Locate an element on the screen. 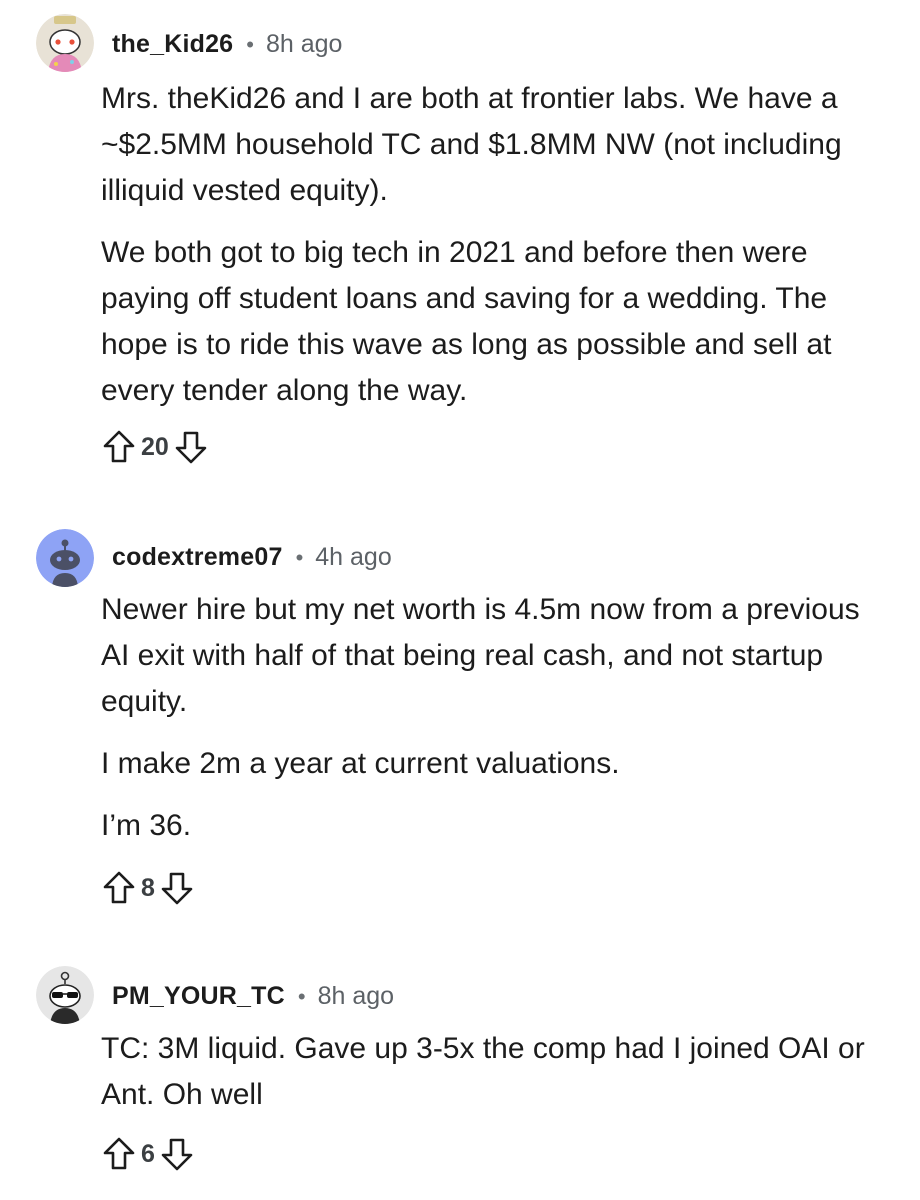 This screenshot has width=920, height=1200. comment-paragraph: I make 2m a year at current valuations. is located at coordinates (360, 763).